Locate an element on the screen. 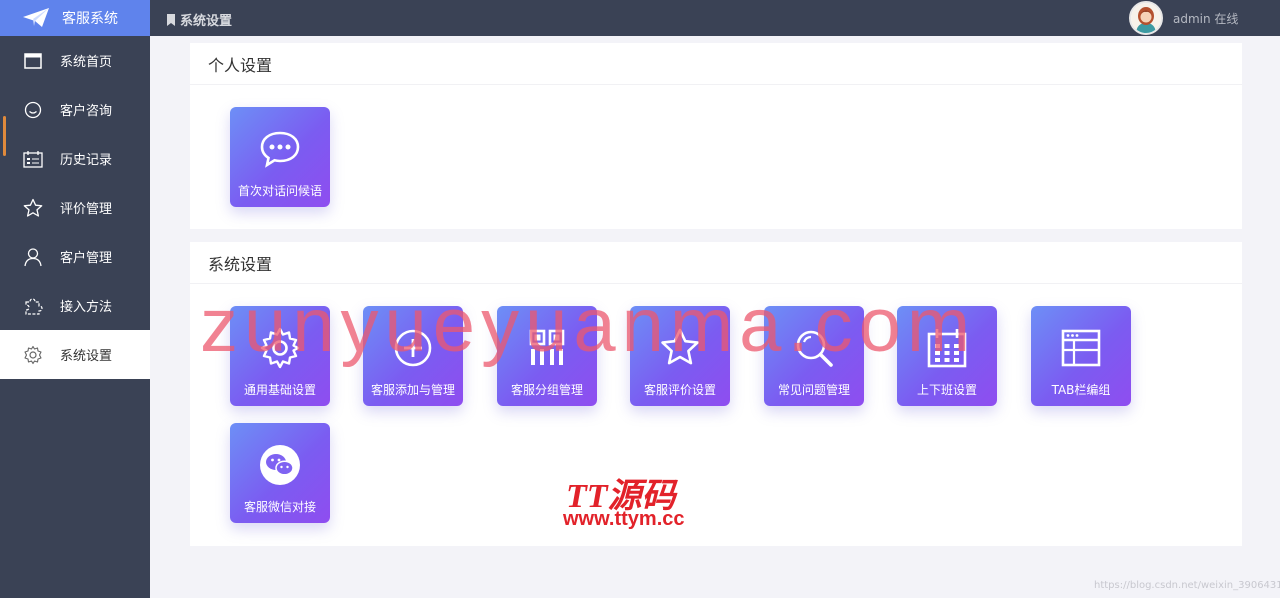 The height and width of the screenshot is (598, 1280). sidebar-item-consult: 客户咨询 is located at coordinates (75, 109).